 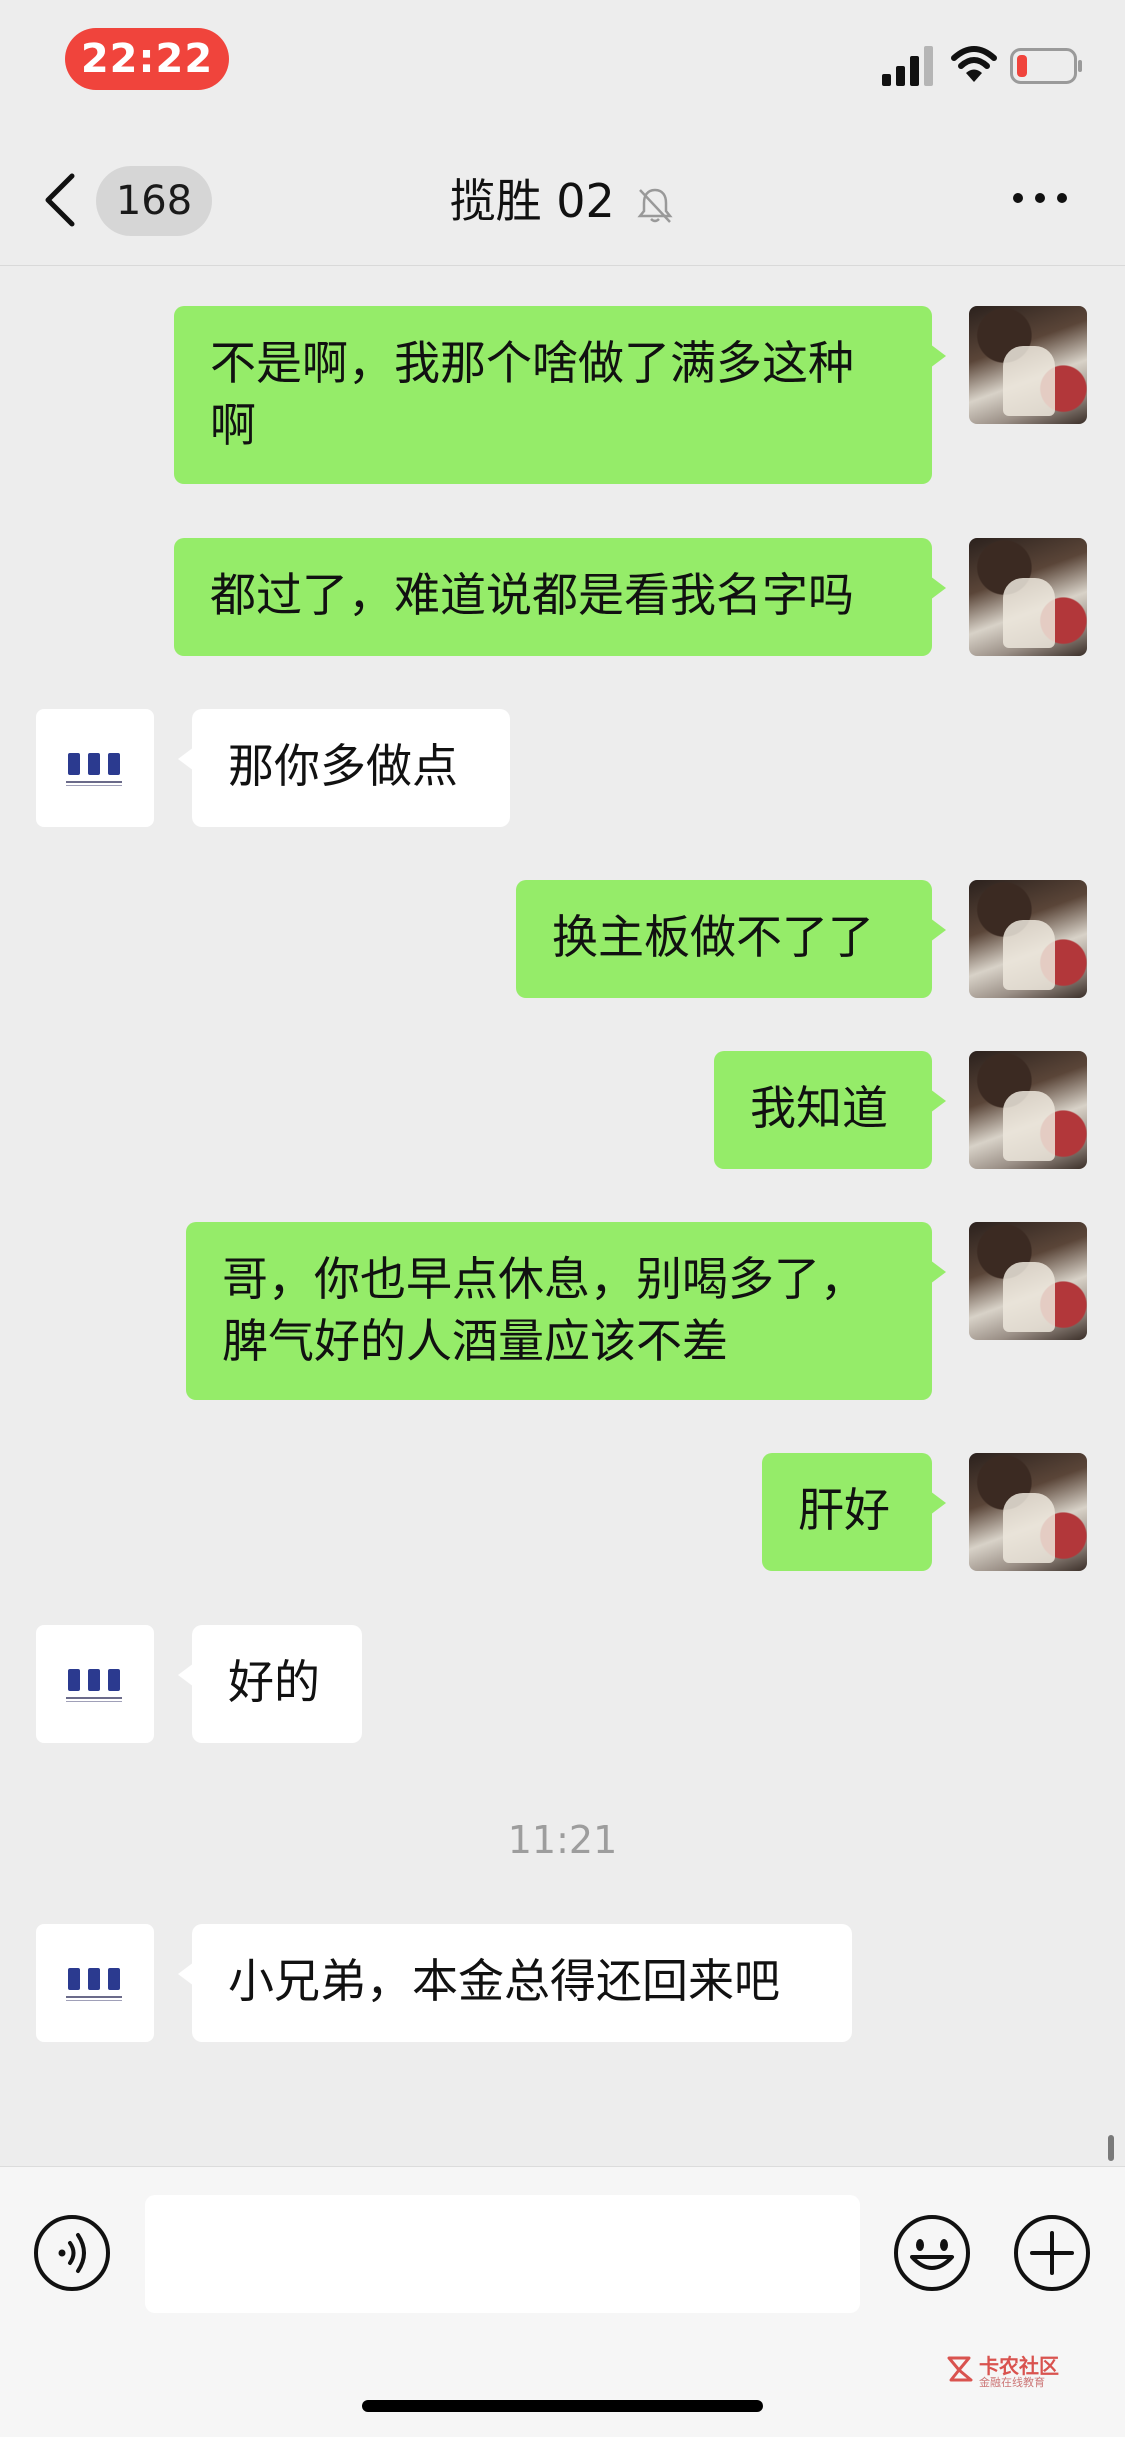 What do you see at coordinates (1111, 2148) in the screenshot?
I see `scrollbar` at bounding box center [1111, 2148].